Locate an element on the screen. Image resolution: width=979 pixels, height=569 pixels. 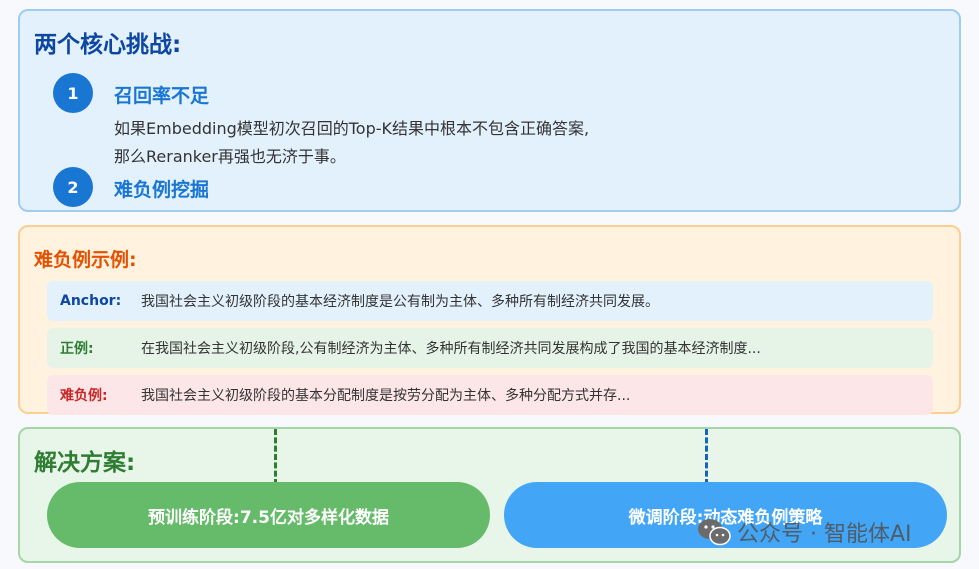
wechat-icon is located at coordinates (714, 532).